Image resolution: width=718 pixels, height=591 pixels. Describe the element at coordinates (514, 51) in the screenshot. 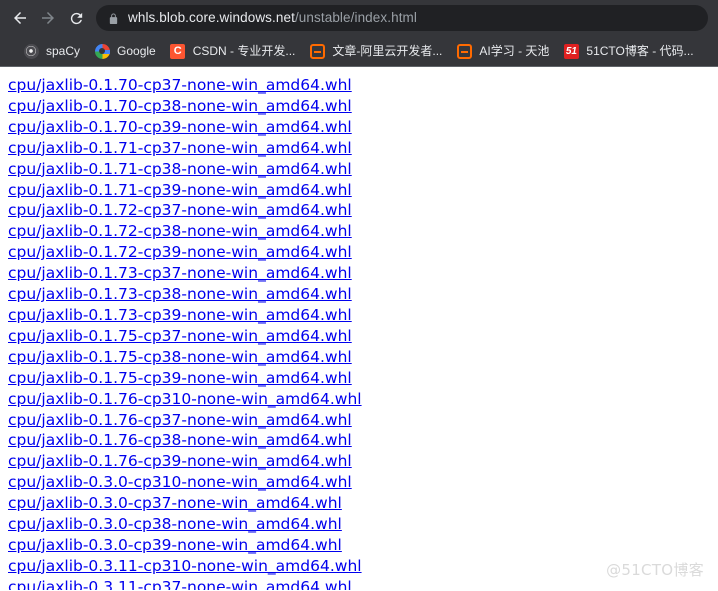

I see `bookmark-label: AI学习 - 天池` at that location.